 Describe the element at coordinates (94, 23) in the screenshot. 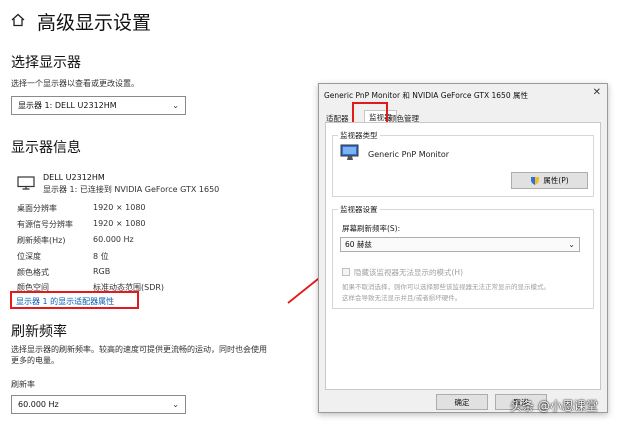

I see `page-title: 高级显示设置` at that location.